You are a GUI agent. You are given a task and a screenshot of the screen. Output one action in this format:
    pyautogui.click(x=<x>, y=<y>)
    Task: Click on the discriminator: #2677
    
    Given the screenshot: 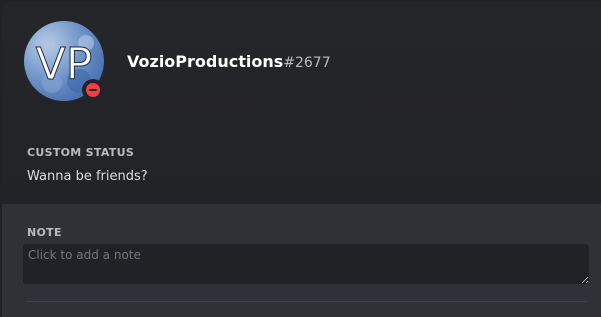 What is the action you would take?
    pyautogui.click(x=307, y=63)
    